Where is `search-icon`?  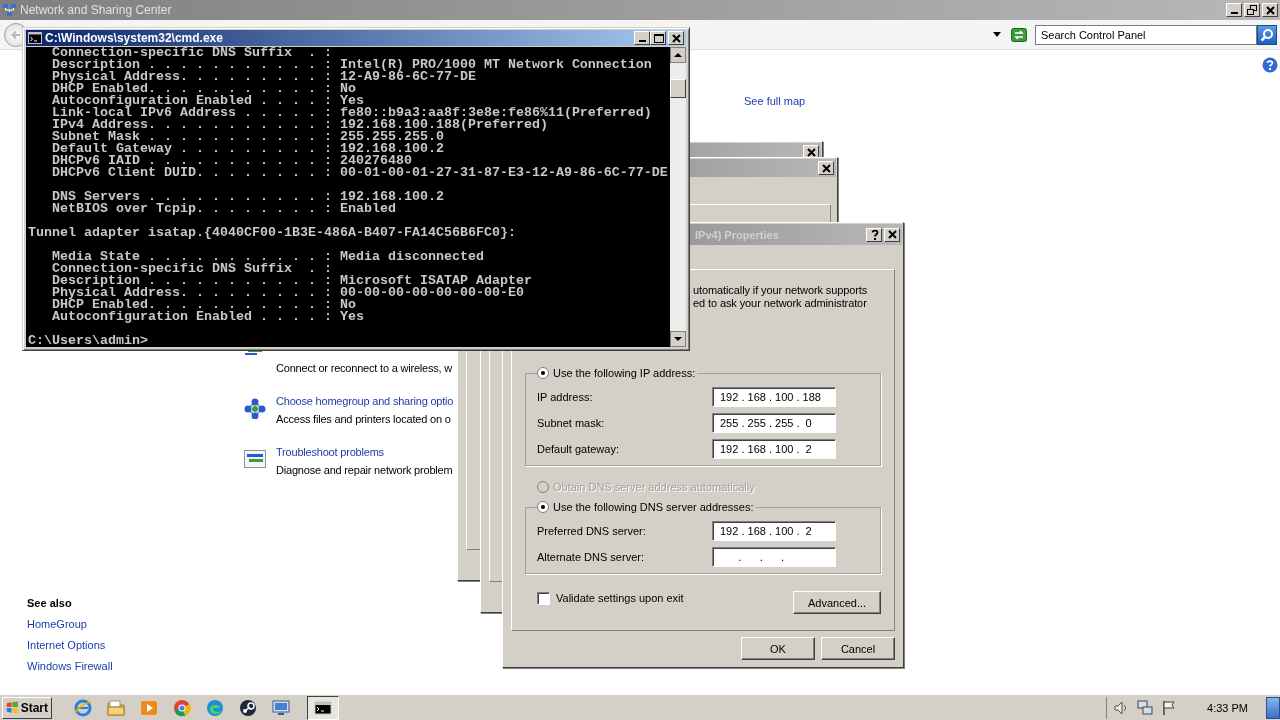
search-icon is located at coordinates (1267, 34).